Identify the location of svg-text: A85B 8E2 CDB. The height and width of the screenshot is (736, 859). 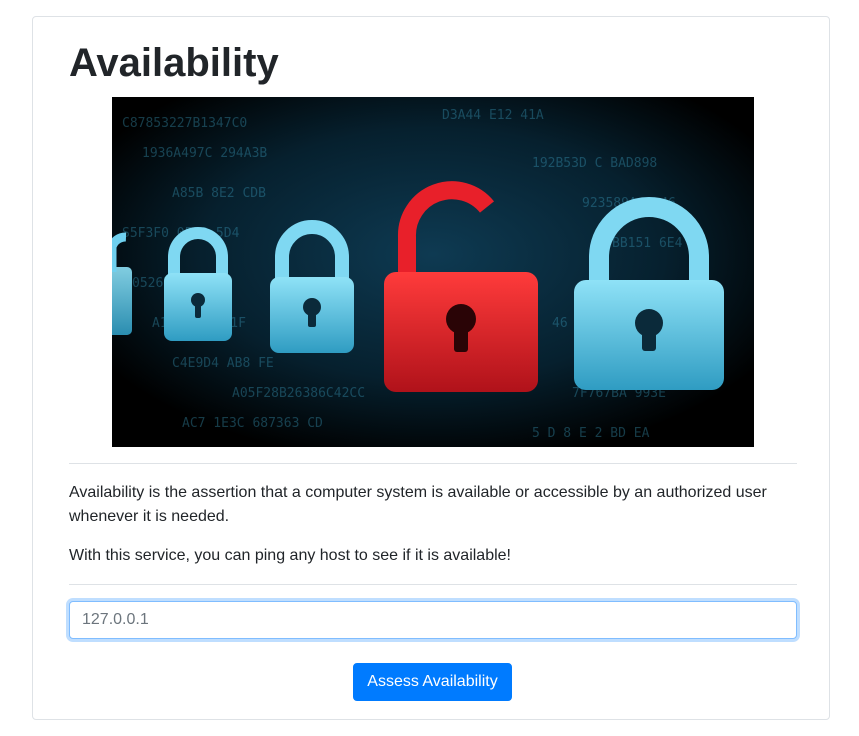
(219, 193).